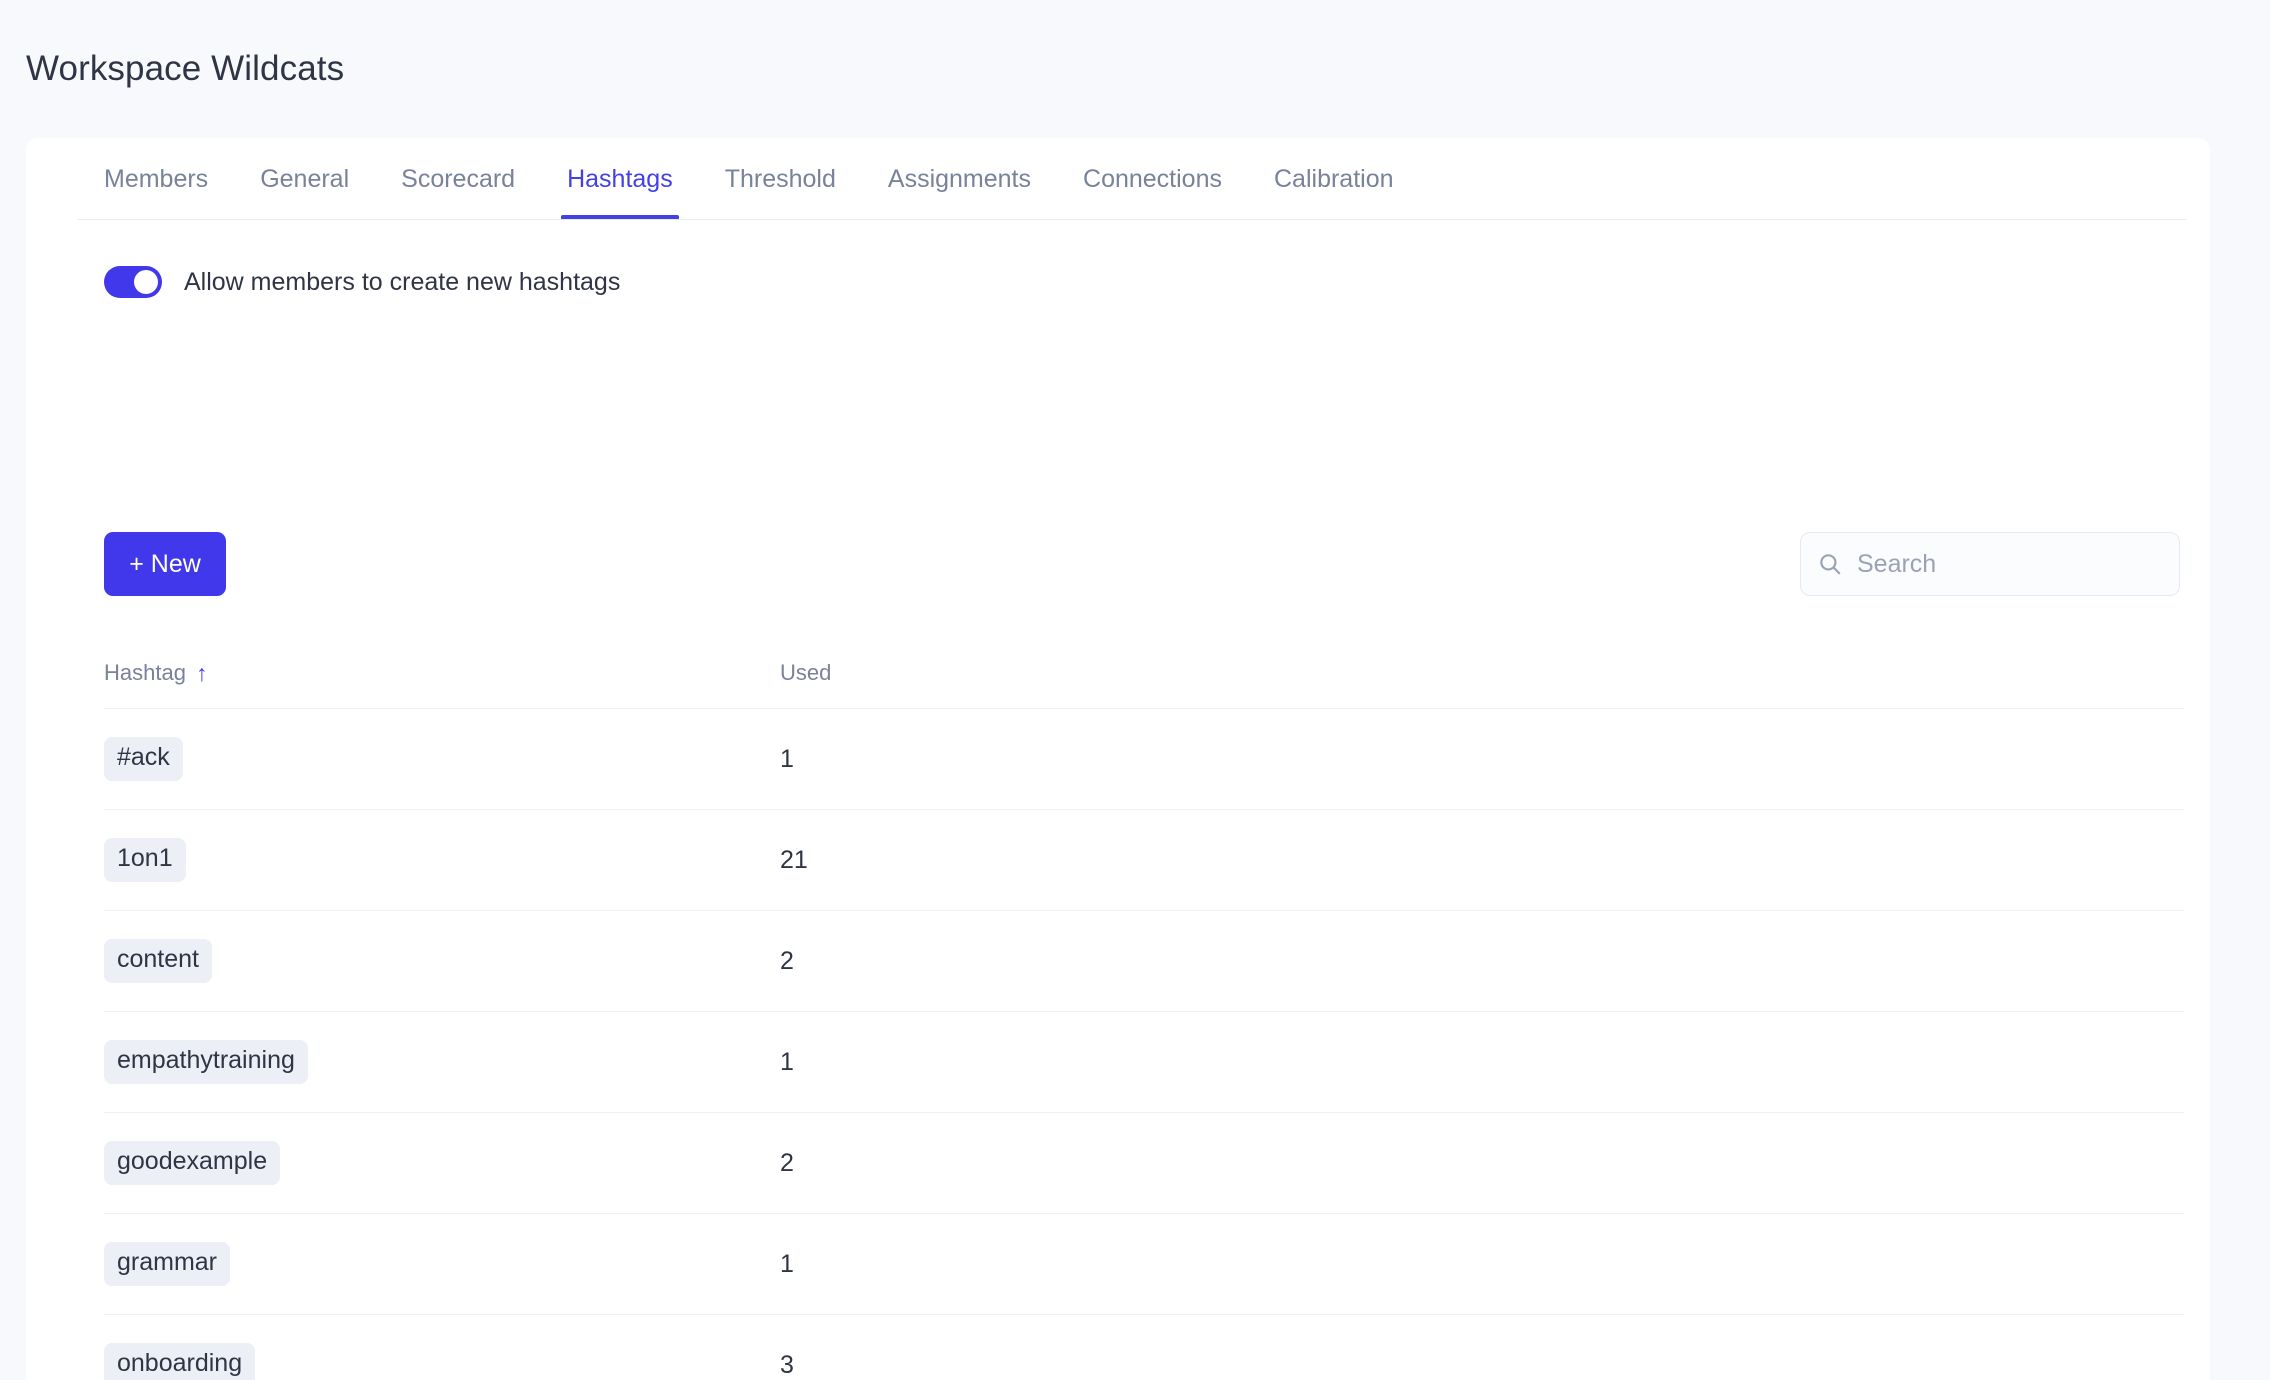 This screenshot has width=2270, height=1380. I want to click on tab-label: Calibration, so click(1334, 178).